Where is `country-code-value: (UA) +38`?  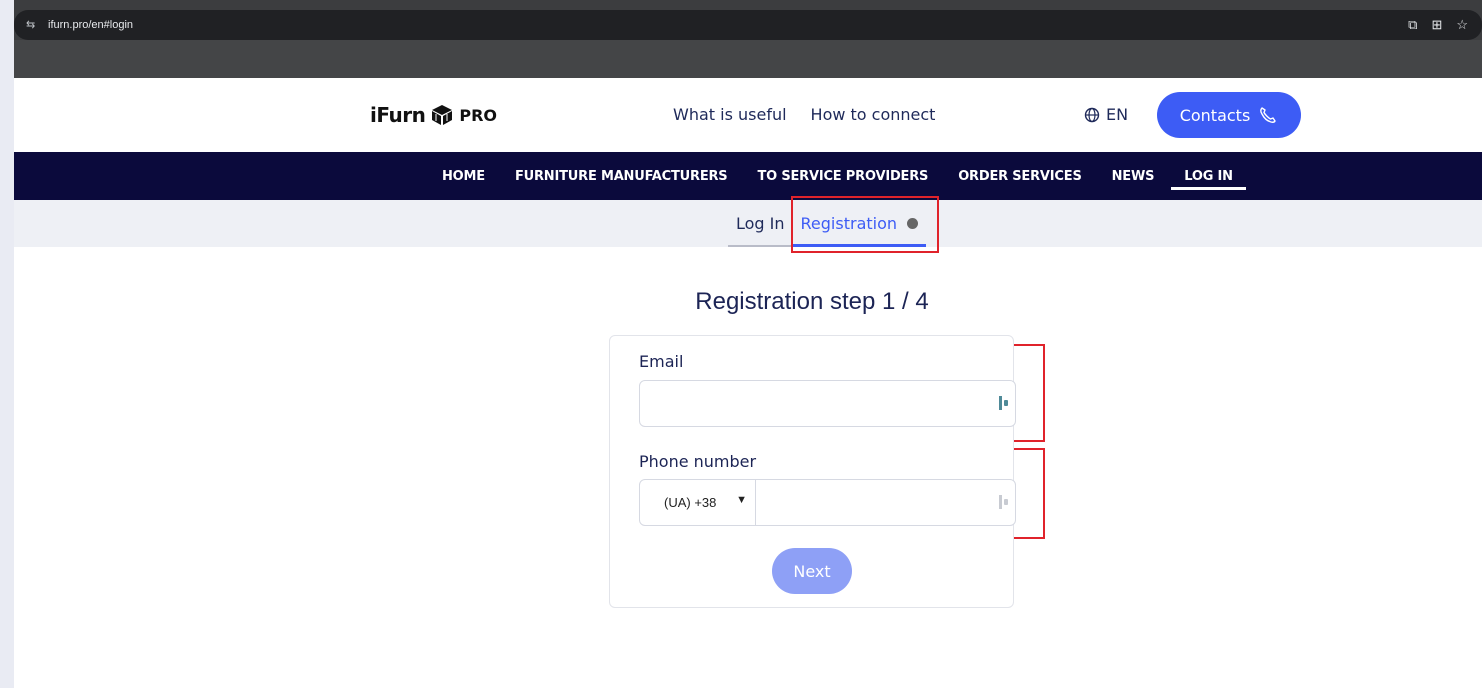
country-code-value: (UA) +38 is located at coordinates (690, 502).